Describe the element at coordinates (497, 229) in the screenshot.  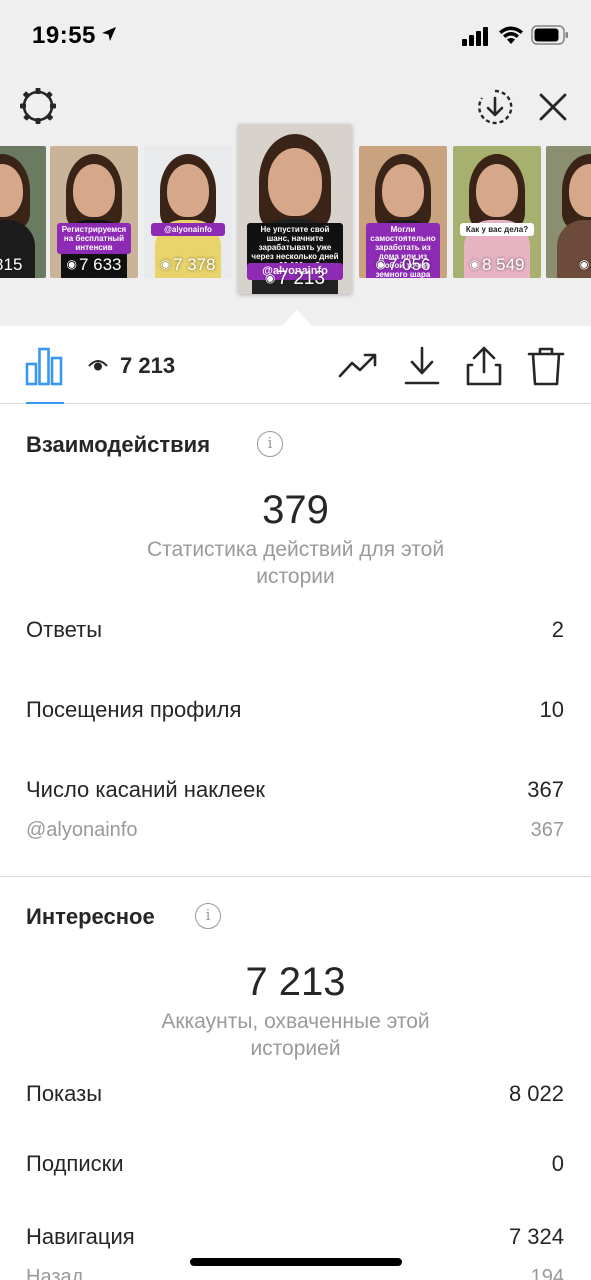
I see `story-sticker-text: Как у вас дела?` at that location.